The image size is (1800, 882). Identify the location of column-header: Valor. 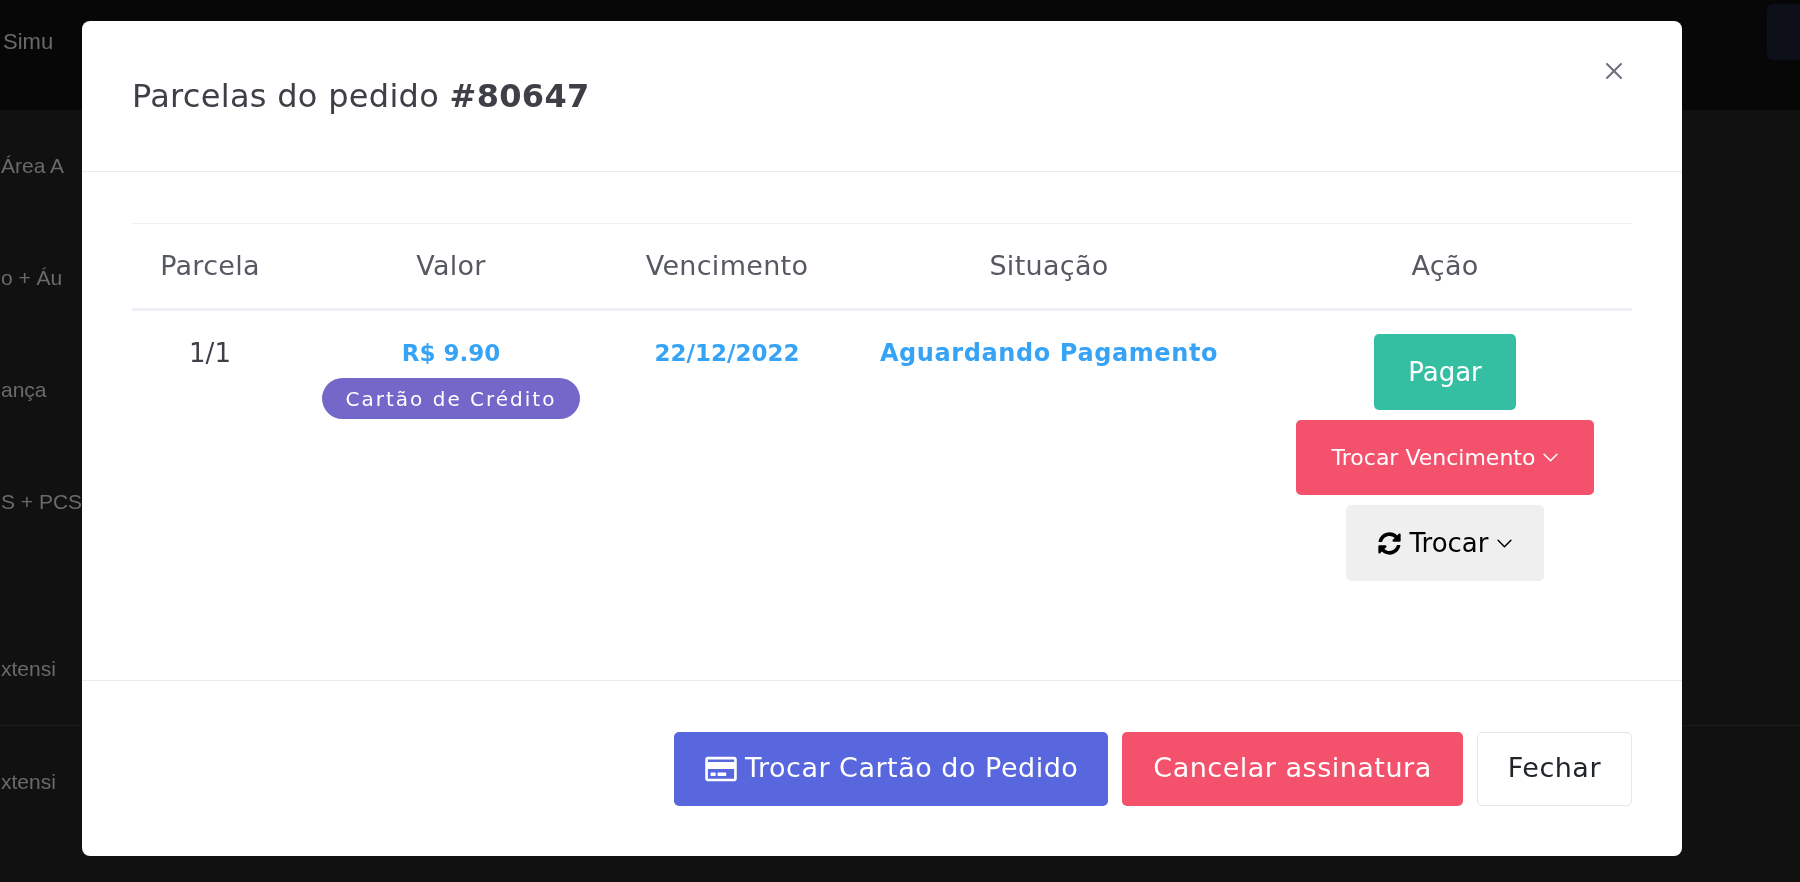
(451, 265).